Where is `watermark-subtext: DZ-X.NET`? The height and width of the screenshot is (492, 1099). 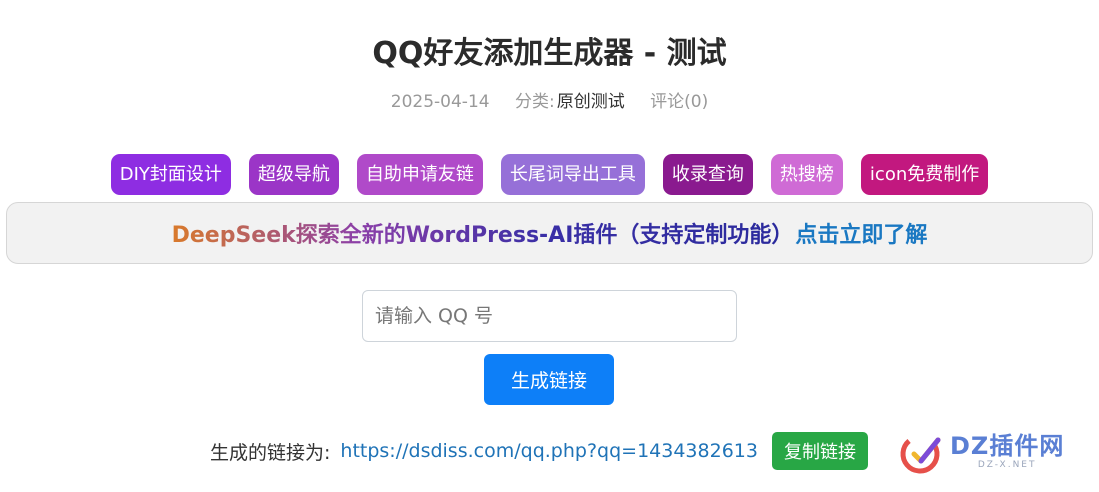
watermark-subtext: DZ-X.NET is located at coordinates (1007, 465).